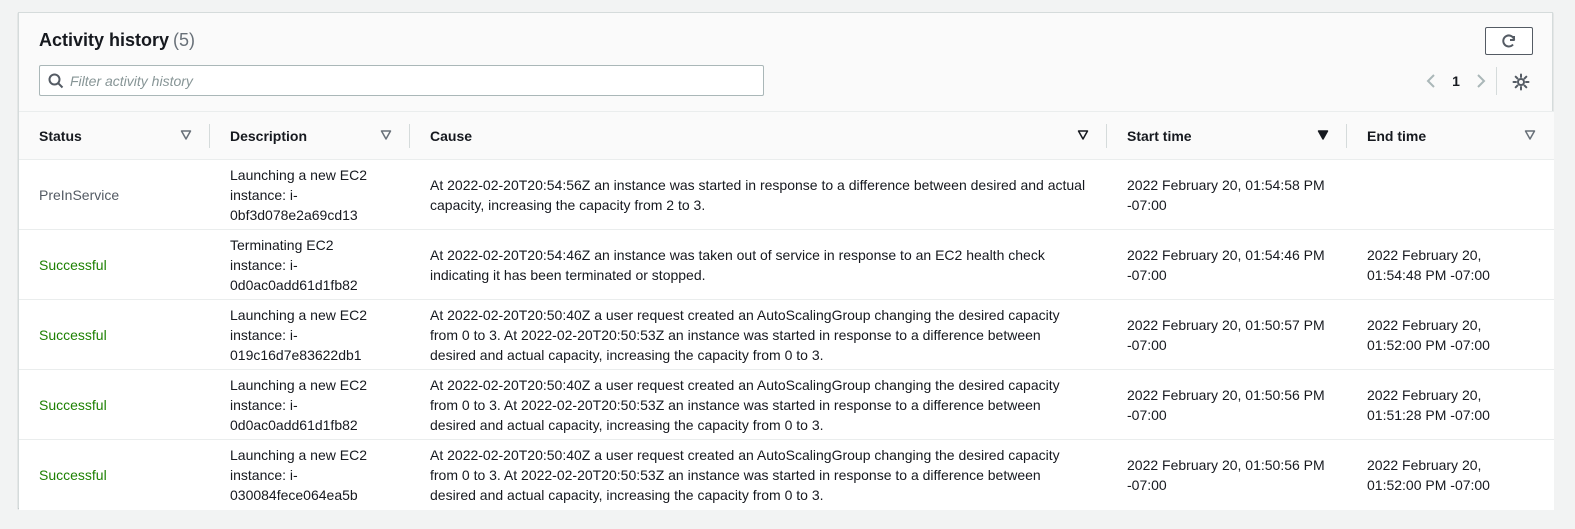  I want to click on current-page-number: 1, so click(1456, 81).